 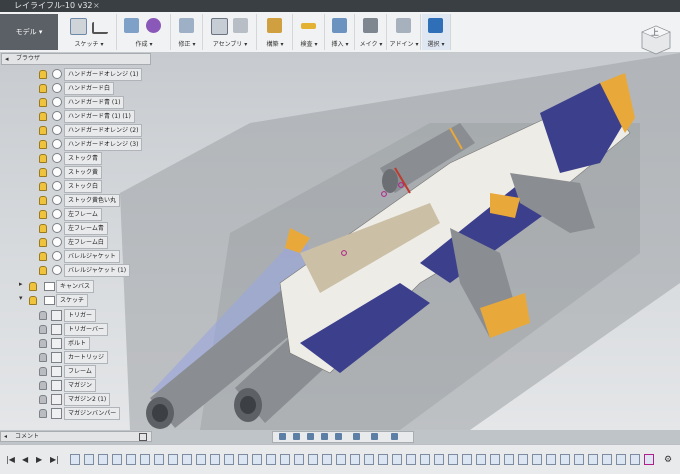 I want to click on sketch-row: ボルト, so click(x=66, y=343).